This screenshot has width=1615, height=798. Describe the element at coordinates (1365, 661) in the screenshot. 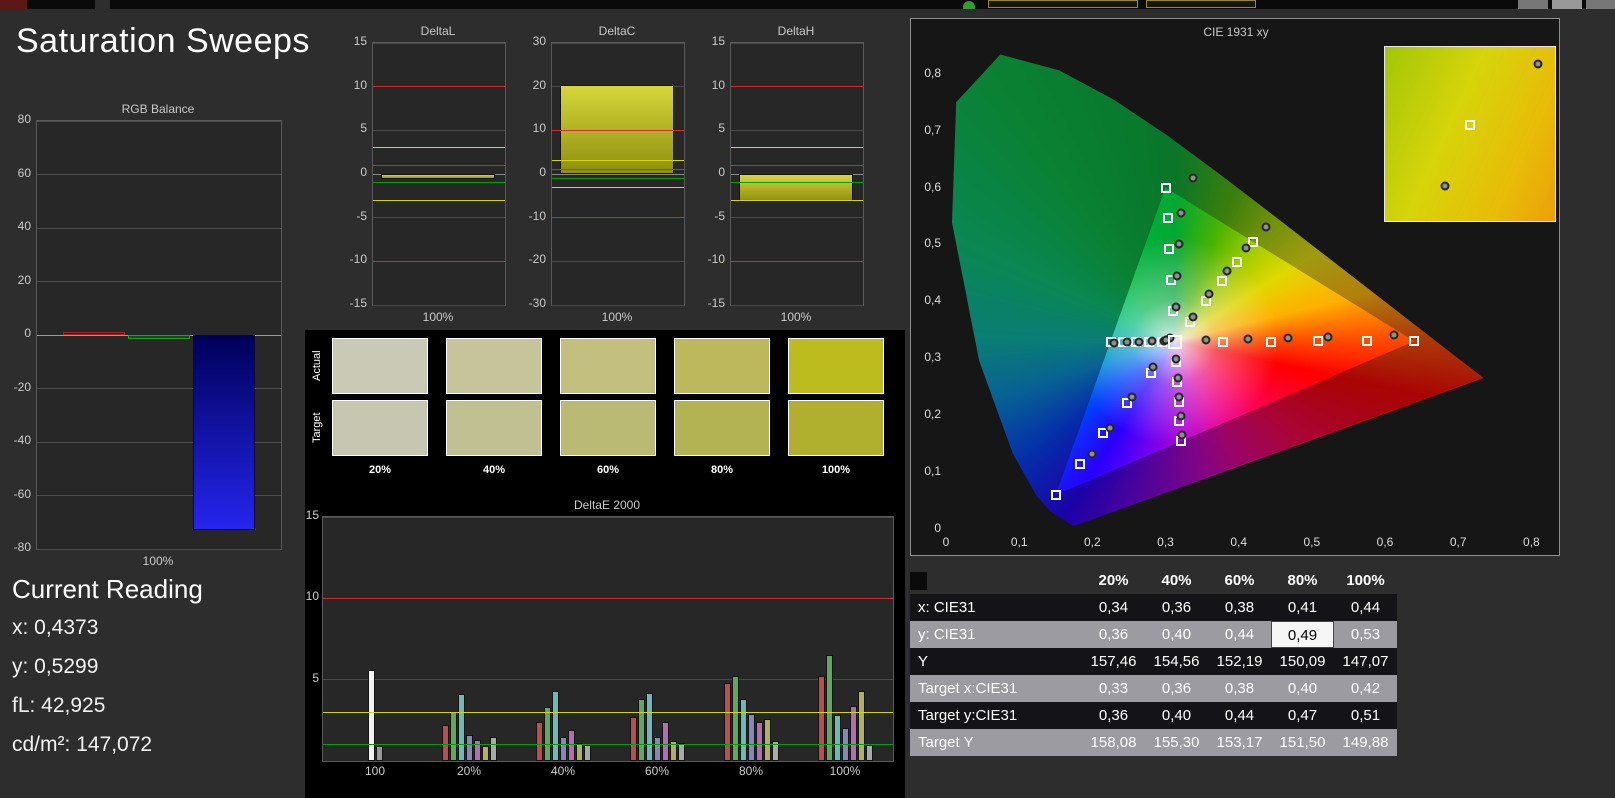

I see `table-cell: 147,07` at that location.